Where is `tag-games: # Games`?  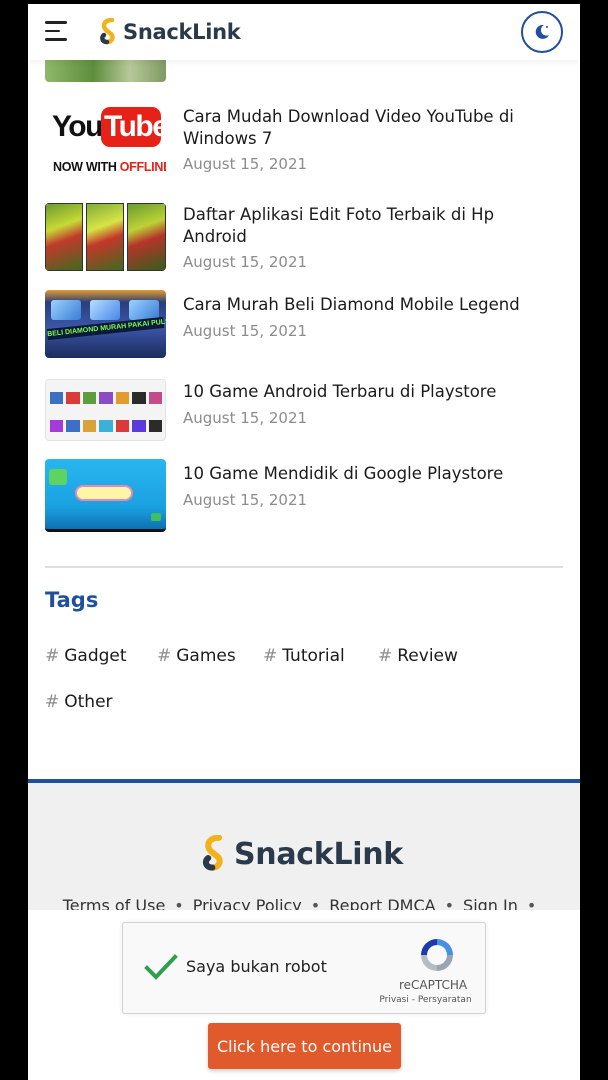
tag-games: # Games is located at coordinates (196, 656).